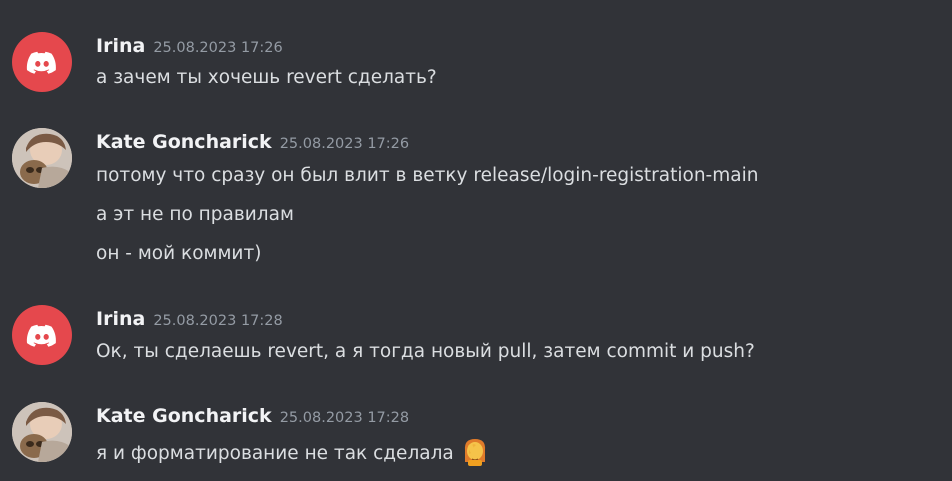 The image size is (952, 481). I want to click on message-text: а эт не по правилам, so click(195, 214).